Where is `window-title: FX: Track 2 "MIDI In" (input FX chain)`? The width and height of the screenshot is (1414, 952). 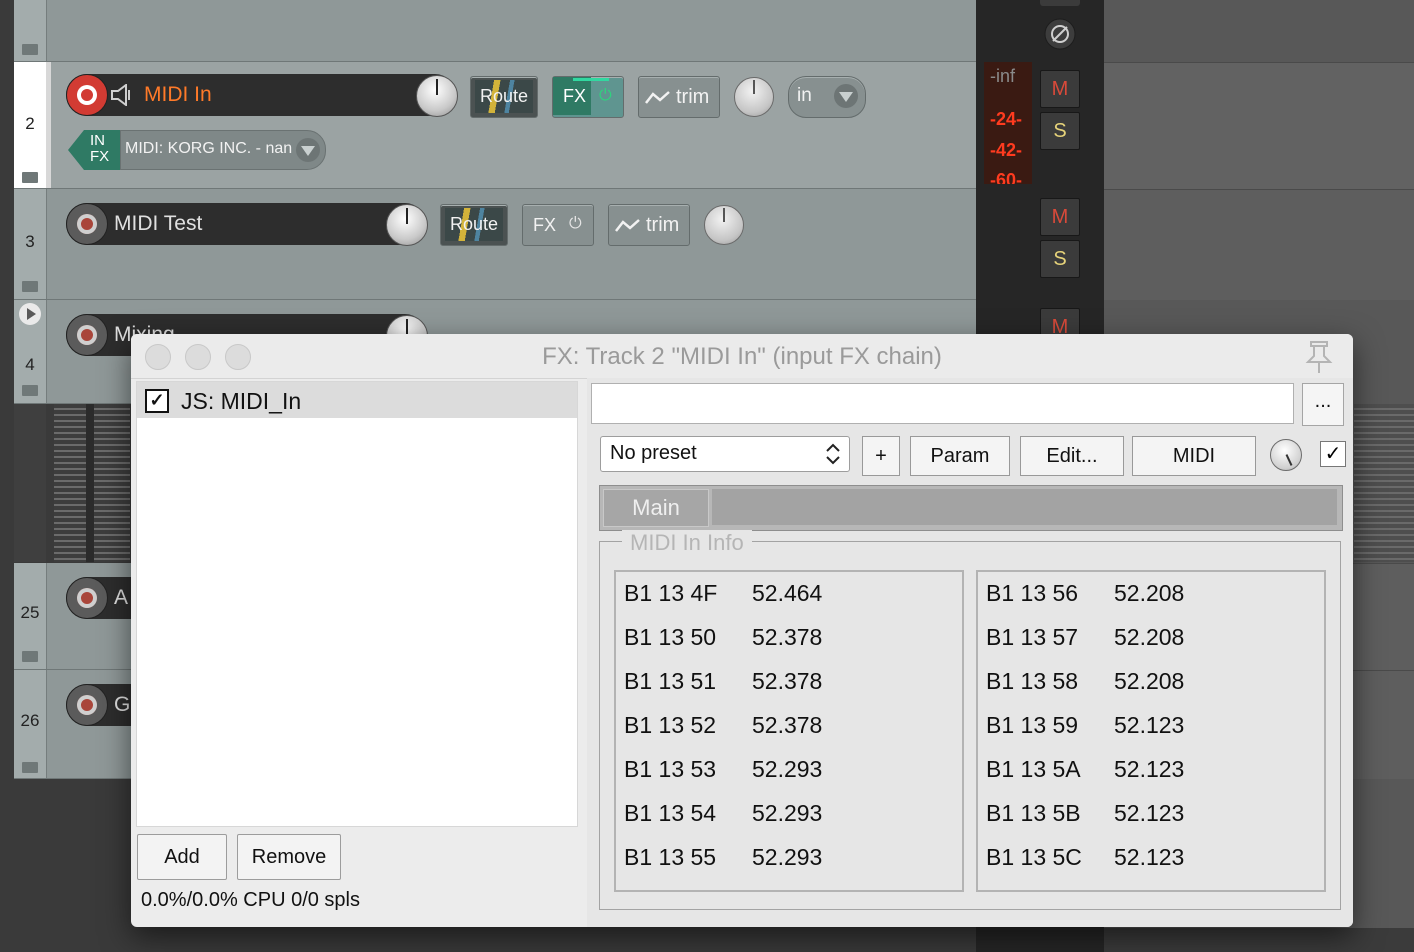 window-title: FX: Track 2 "MIDI In" (input FX chain) is located at coordinates (742, 356).